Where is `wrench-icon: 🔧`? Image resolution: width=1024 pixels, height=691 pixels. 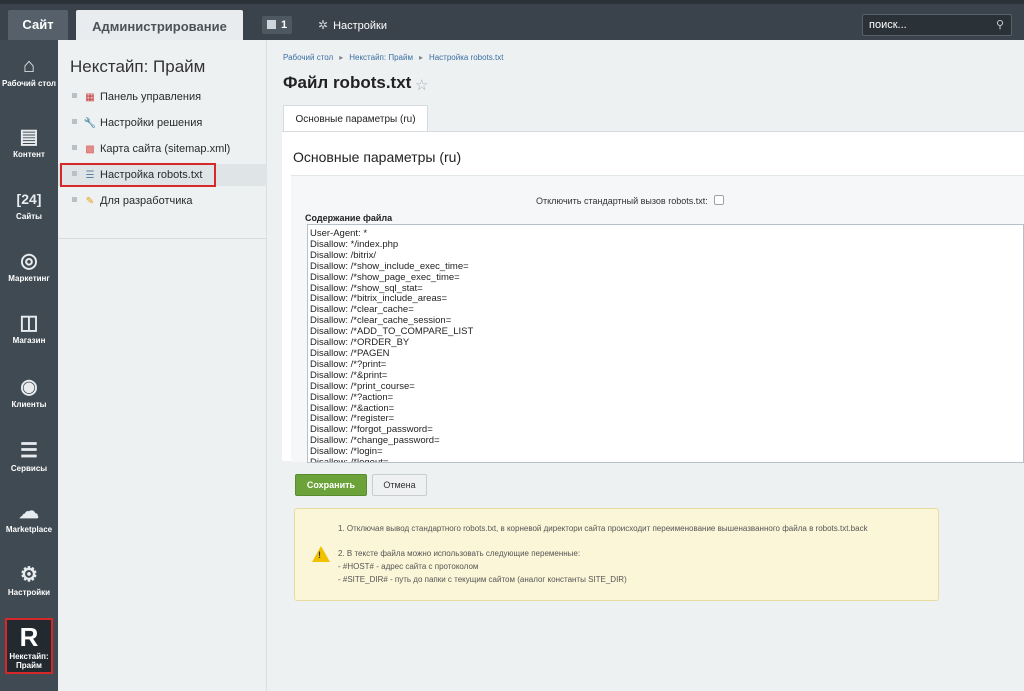 wrench-icon: 🔧 is located at coordinates (90, 123).